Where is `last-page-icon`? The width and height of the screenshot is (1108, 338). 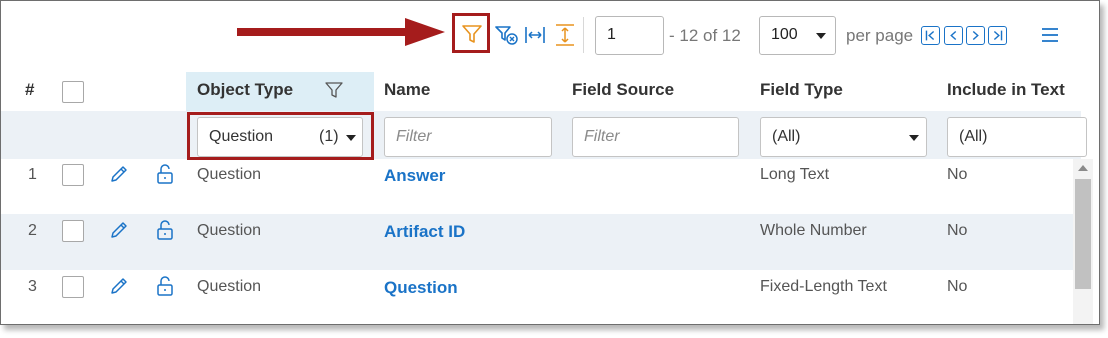
last-page-icon is located at coordinates (997, 35).